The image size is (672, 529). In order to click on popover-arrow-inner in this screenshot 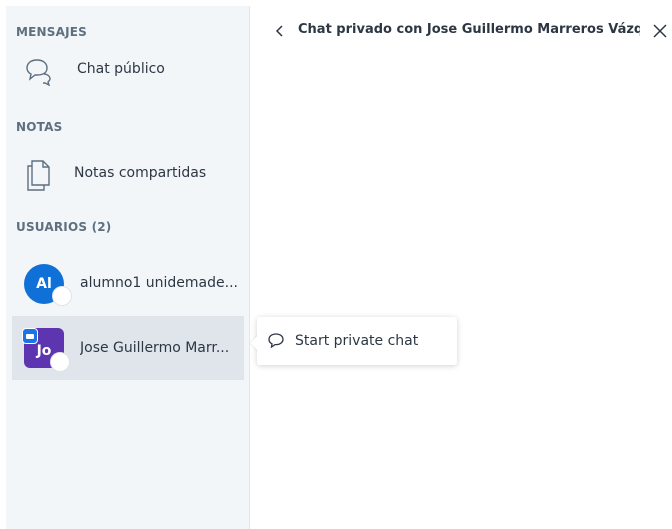, I will do `click(254, 343)`.